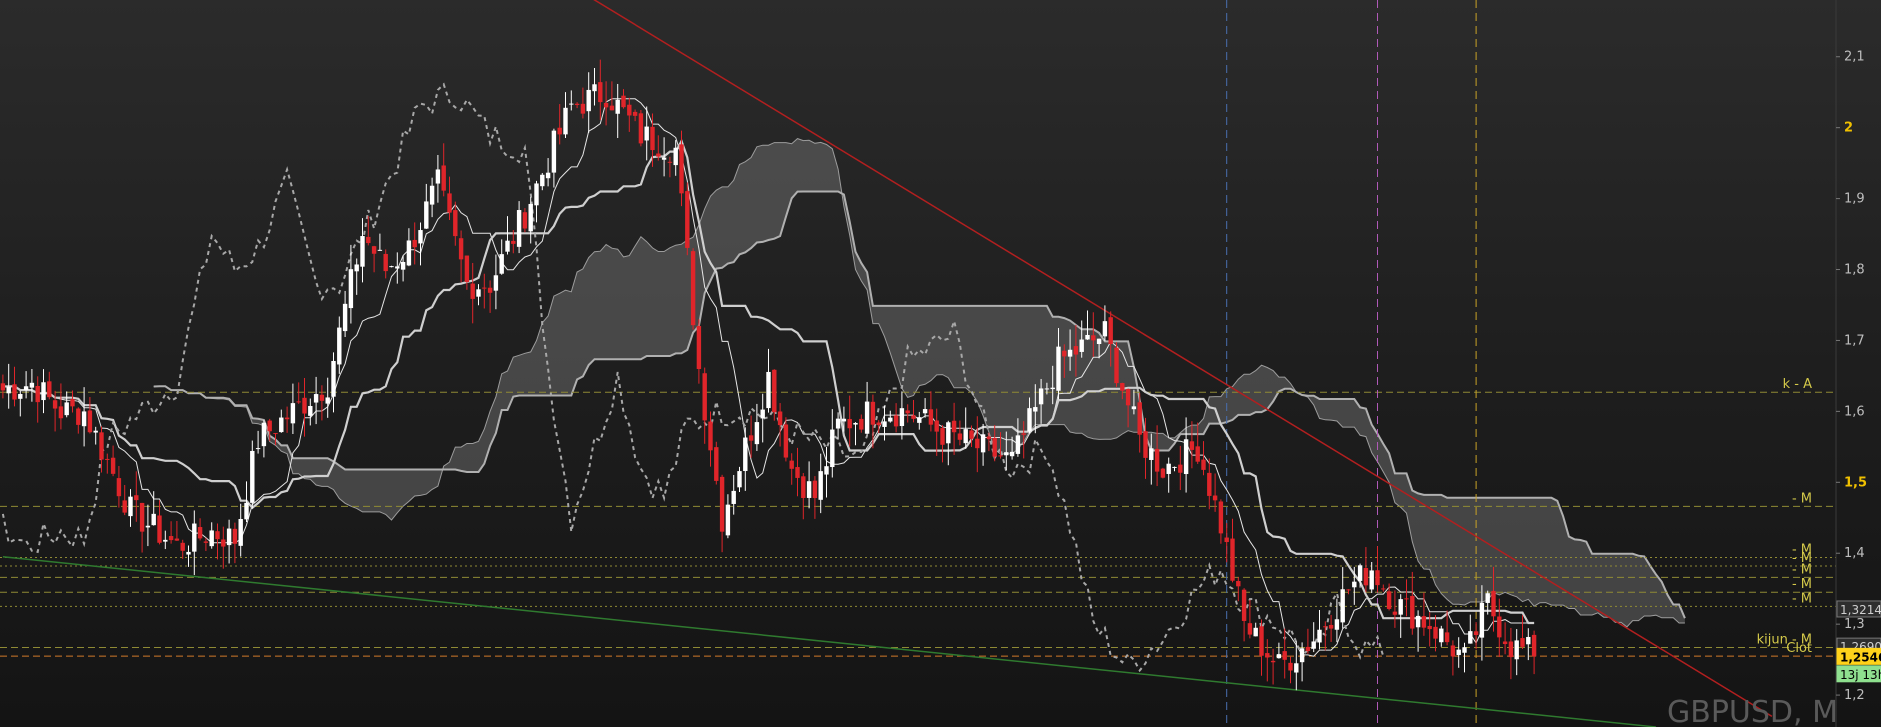 This screenshot has height=727, width=1881. What do you see at coordinates (1854, 553) in the screenshot?
I see `y-tick-label-7: 1,4` at bounding box center [1854, 553].